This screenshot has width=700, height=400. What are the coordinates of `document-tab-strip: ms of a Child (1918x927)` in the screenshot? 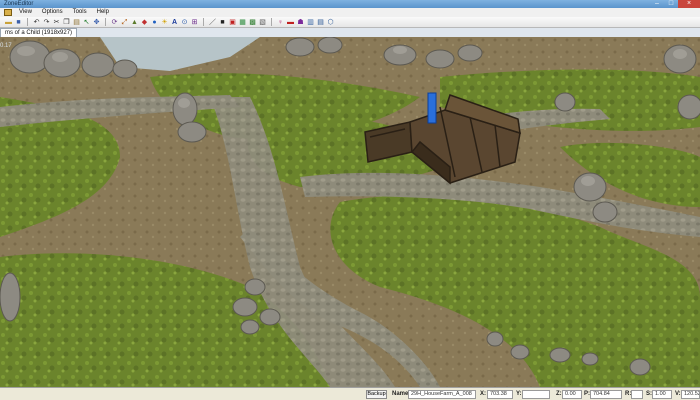 It's located at (350, 32).